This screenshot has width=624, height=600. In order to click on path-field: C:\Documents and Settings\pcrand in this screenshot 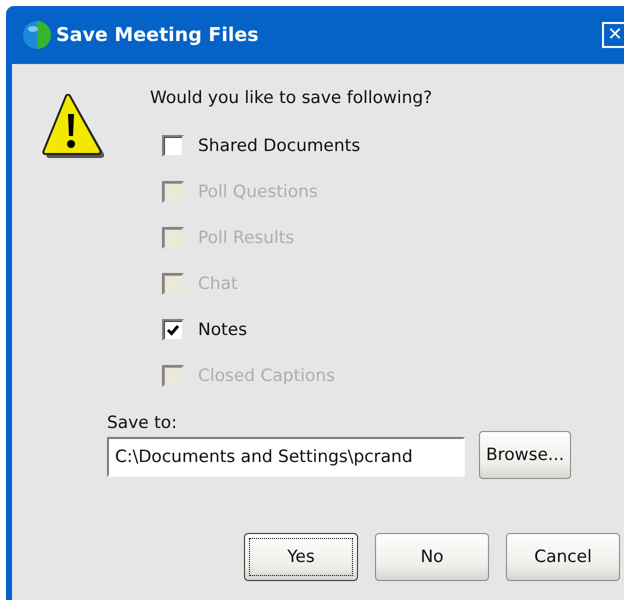, I will do `click(286, 457)`.